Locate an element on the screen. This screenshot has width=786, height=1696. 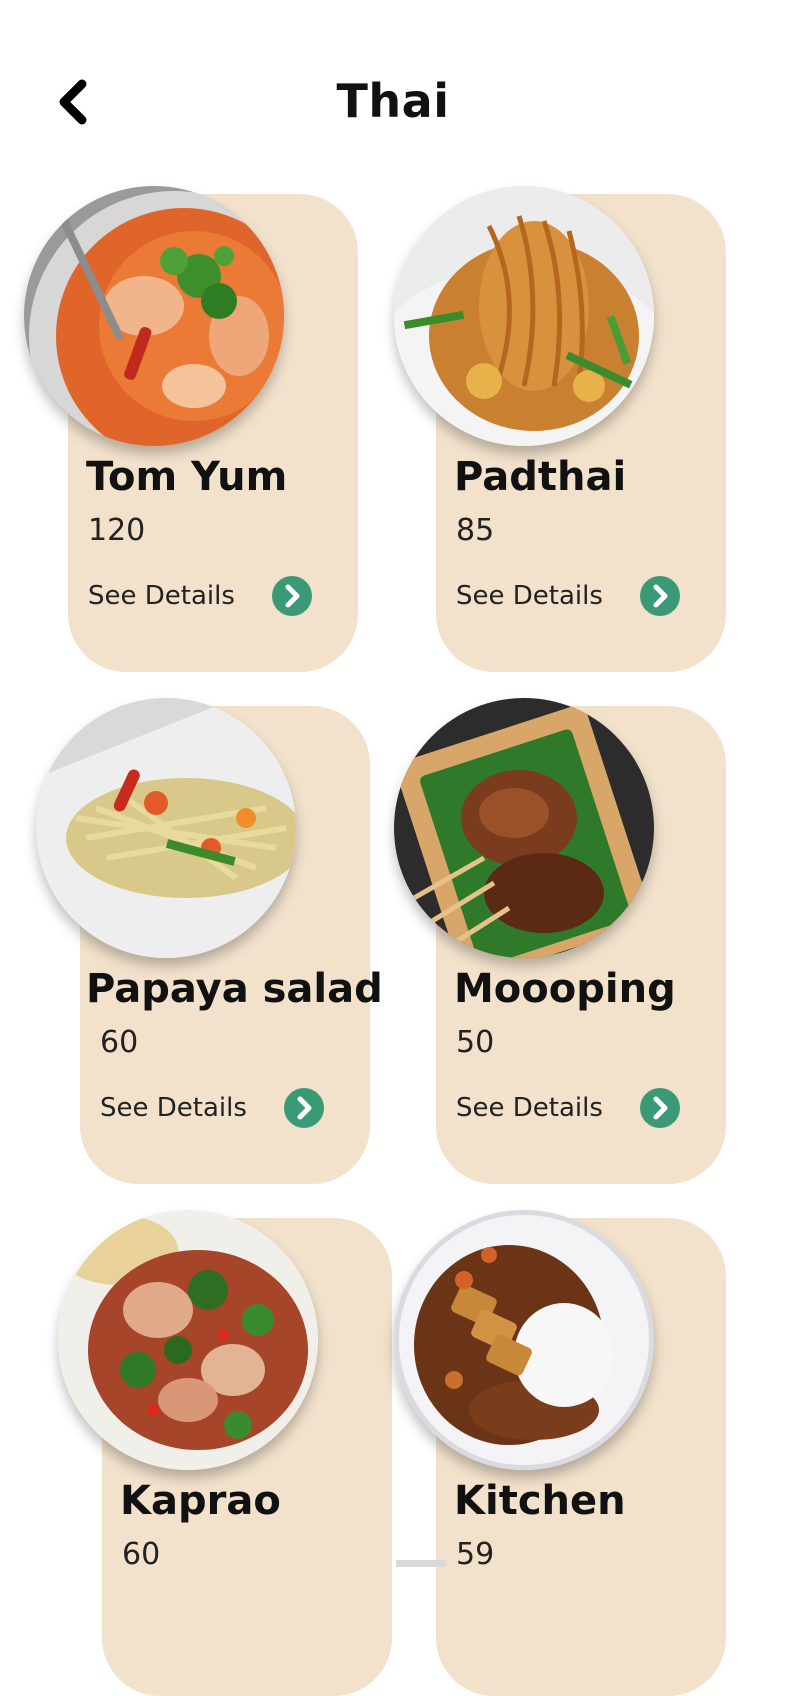
moooping-photo is located at coordinates (524, 828).